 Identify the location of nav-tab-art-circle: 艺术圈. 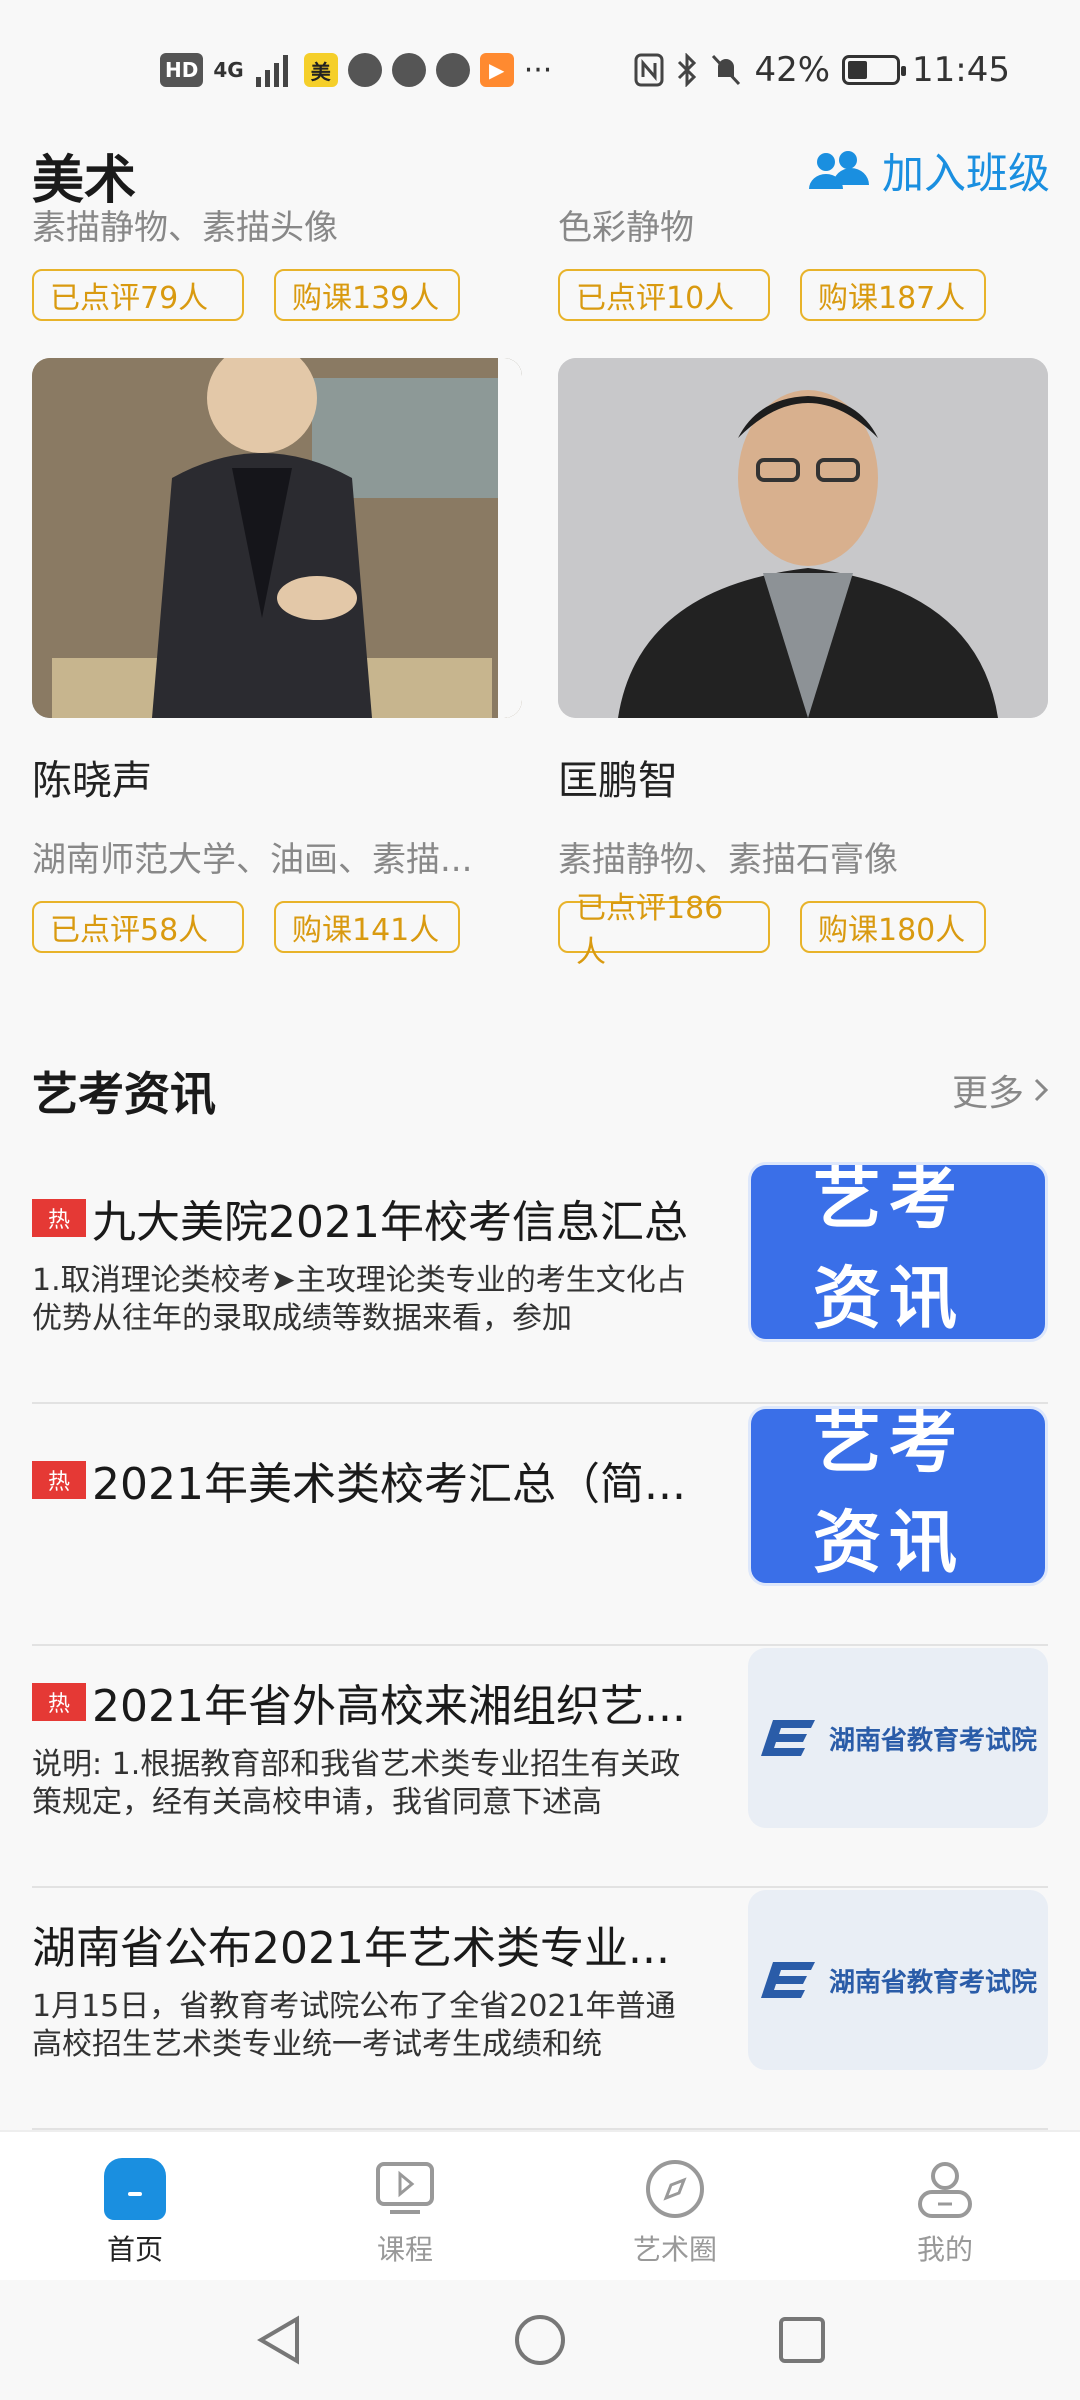
(675, 2206).